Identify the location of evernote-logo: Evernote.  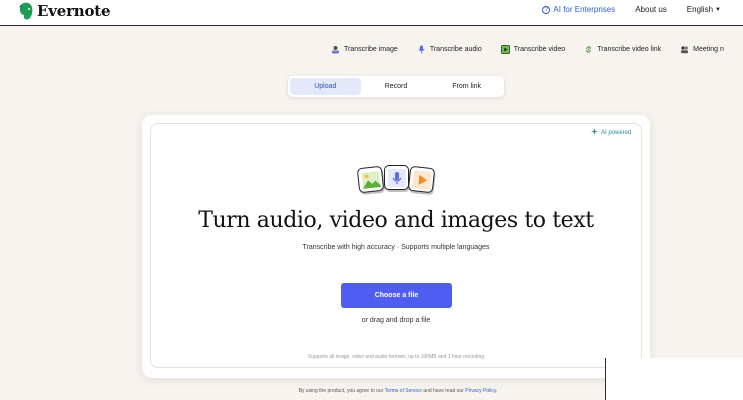
(64, 11).